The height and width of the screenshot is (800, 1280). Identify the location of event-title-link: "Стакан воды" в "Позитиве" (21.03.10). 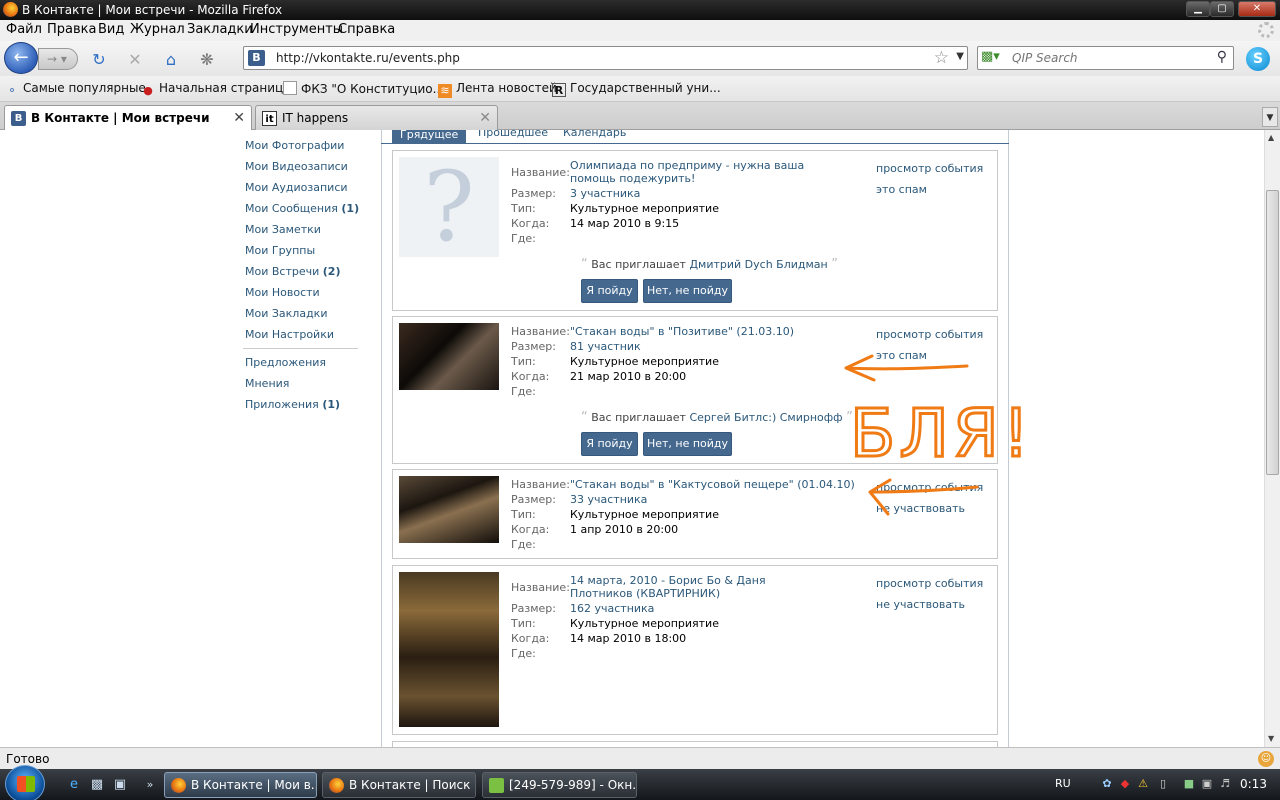
(682, 331).